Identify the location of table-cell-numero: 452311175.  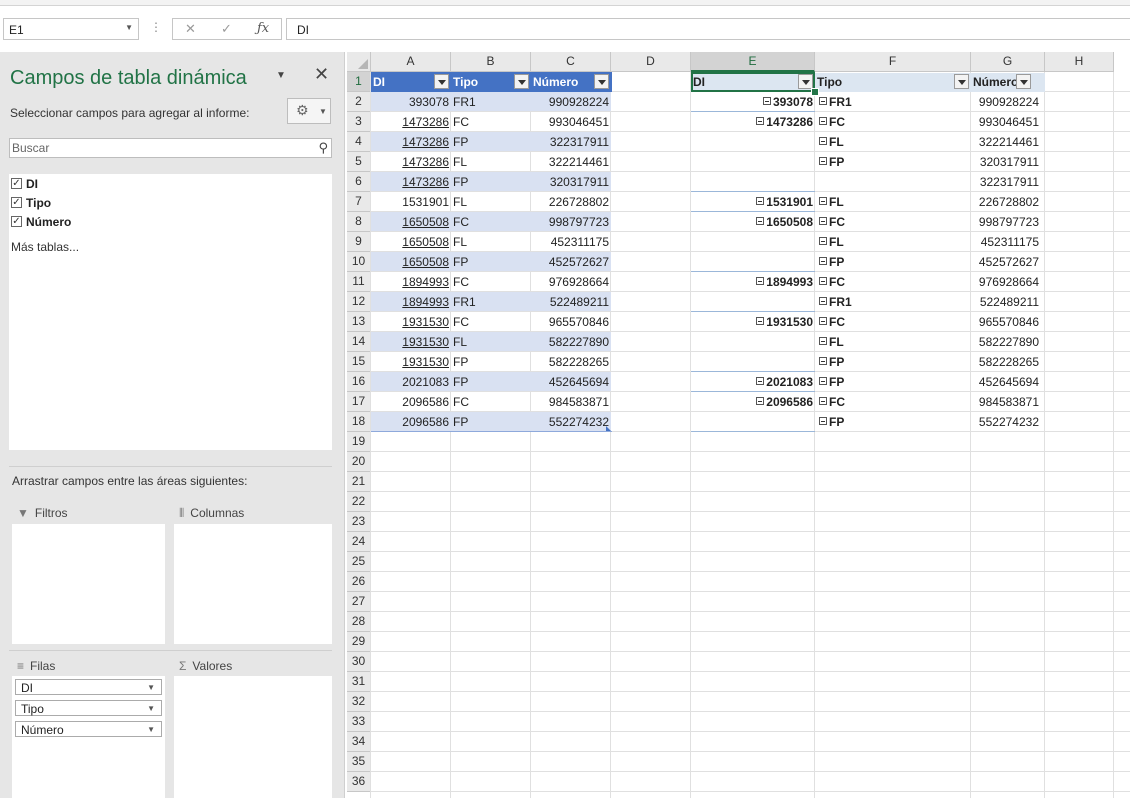
(571, 242).